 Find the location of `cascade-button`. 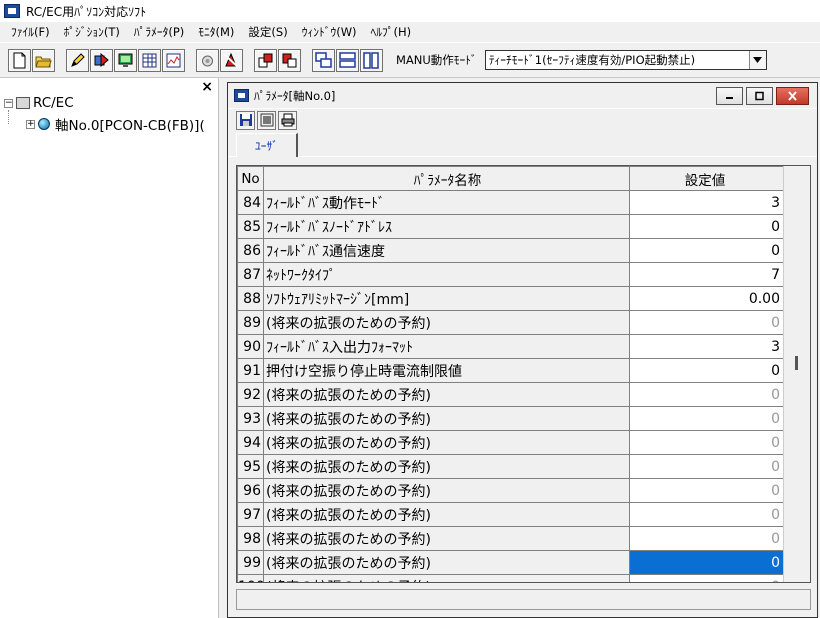

cascade-button is located at coordinates (323, 60).